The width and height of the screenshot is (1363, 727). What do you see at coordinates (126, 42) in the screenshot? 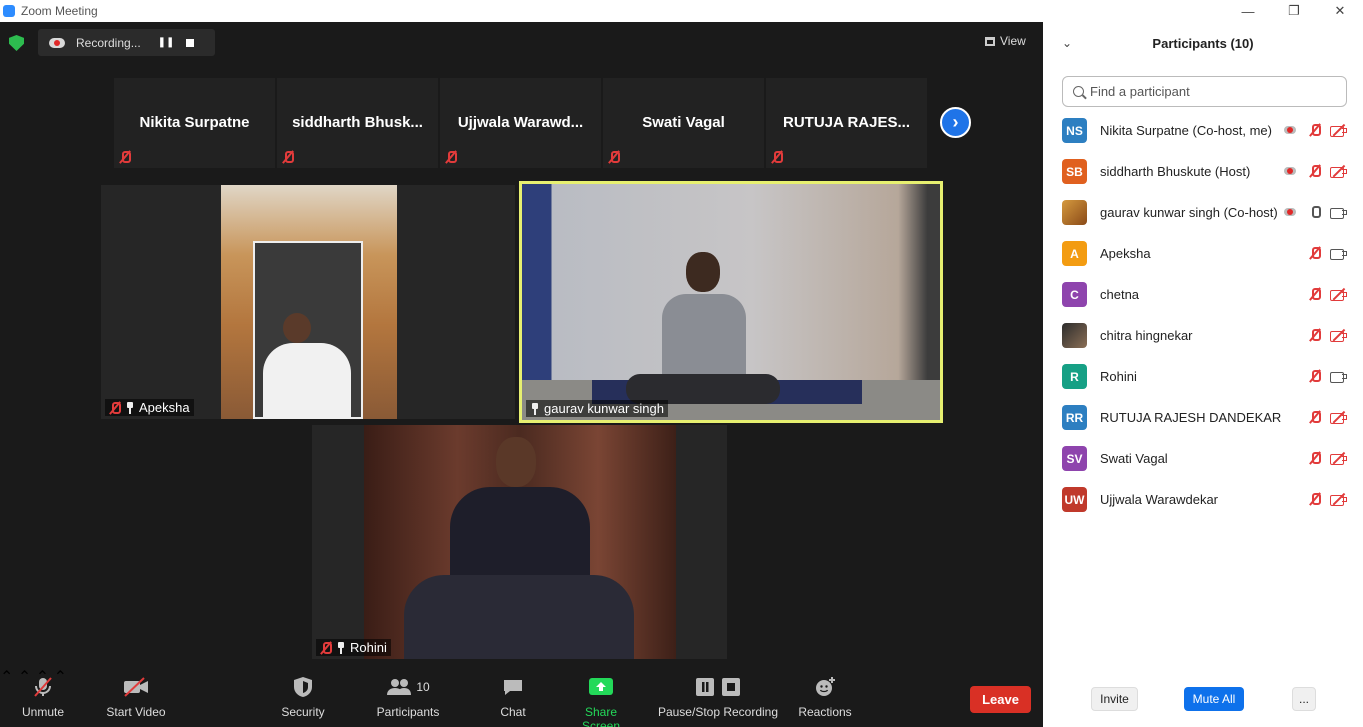
I see `recording-indicator: Recording... ❚❚` at bounding box center [126, 42].